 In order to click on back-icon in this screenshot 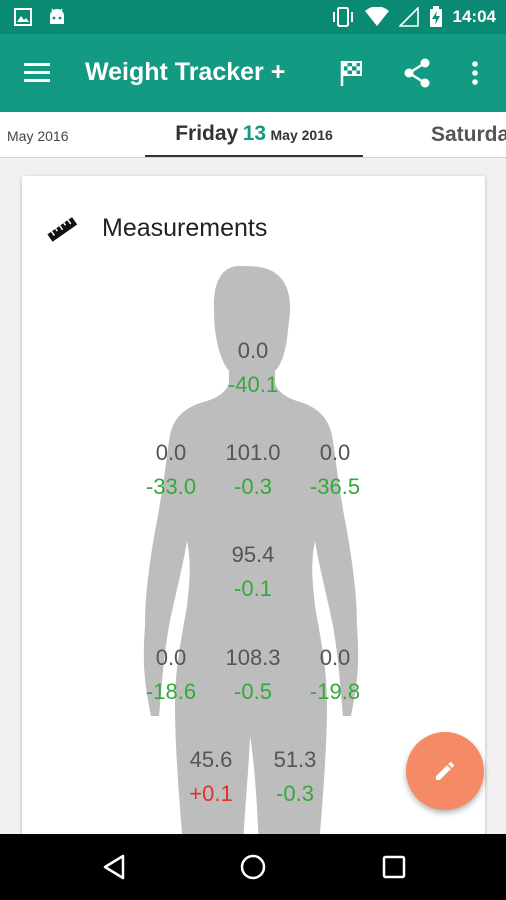, I will do `click(114, 867)`.